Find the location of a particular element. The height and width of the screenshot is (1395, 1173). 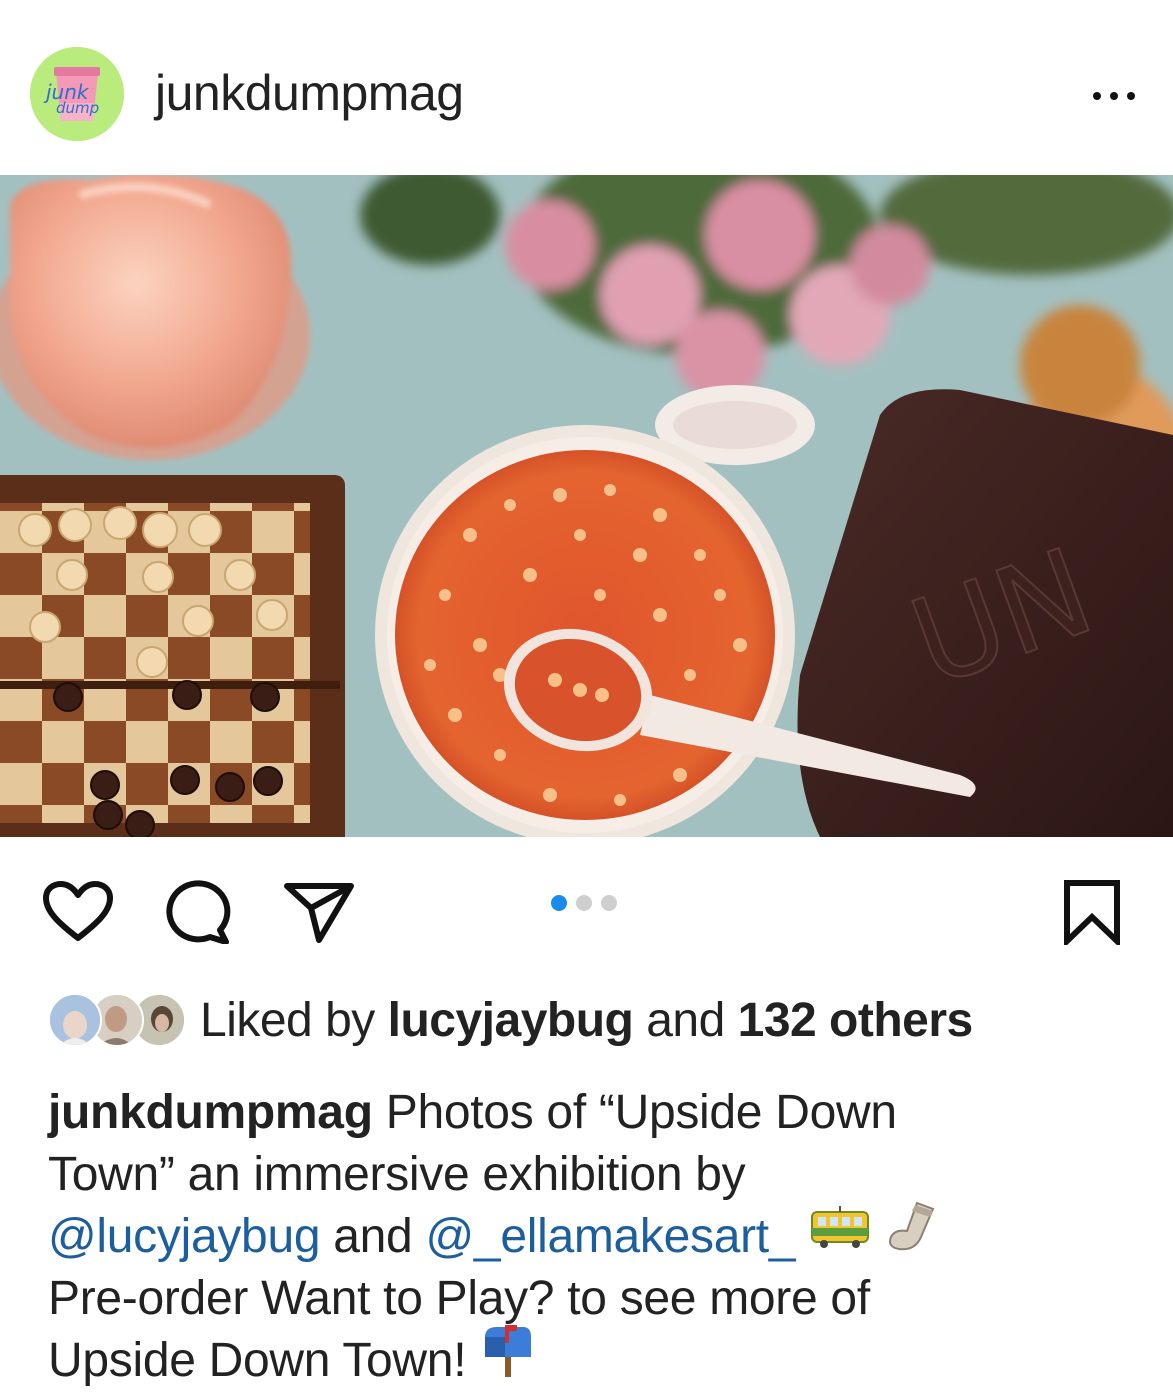

carousel-indicator is located at coordinates (584, 903).